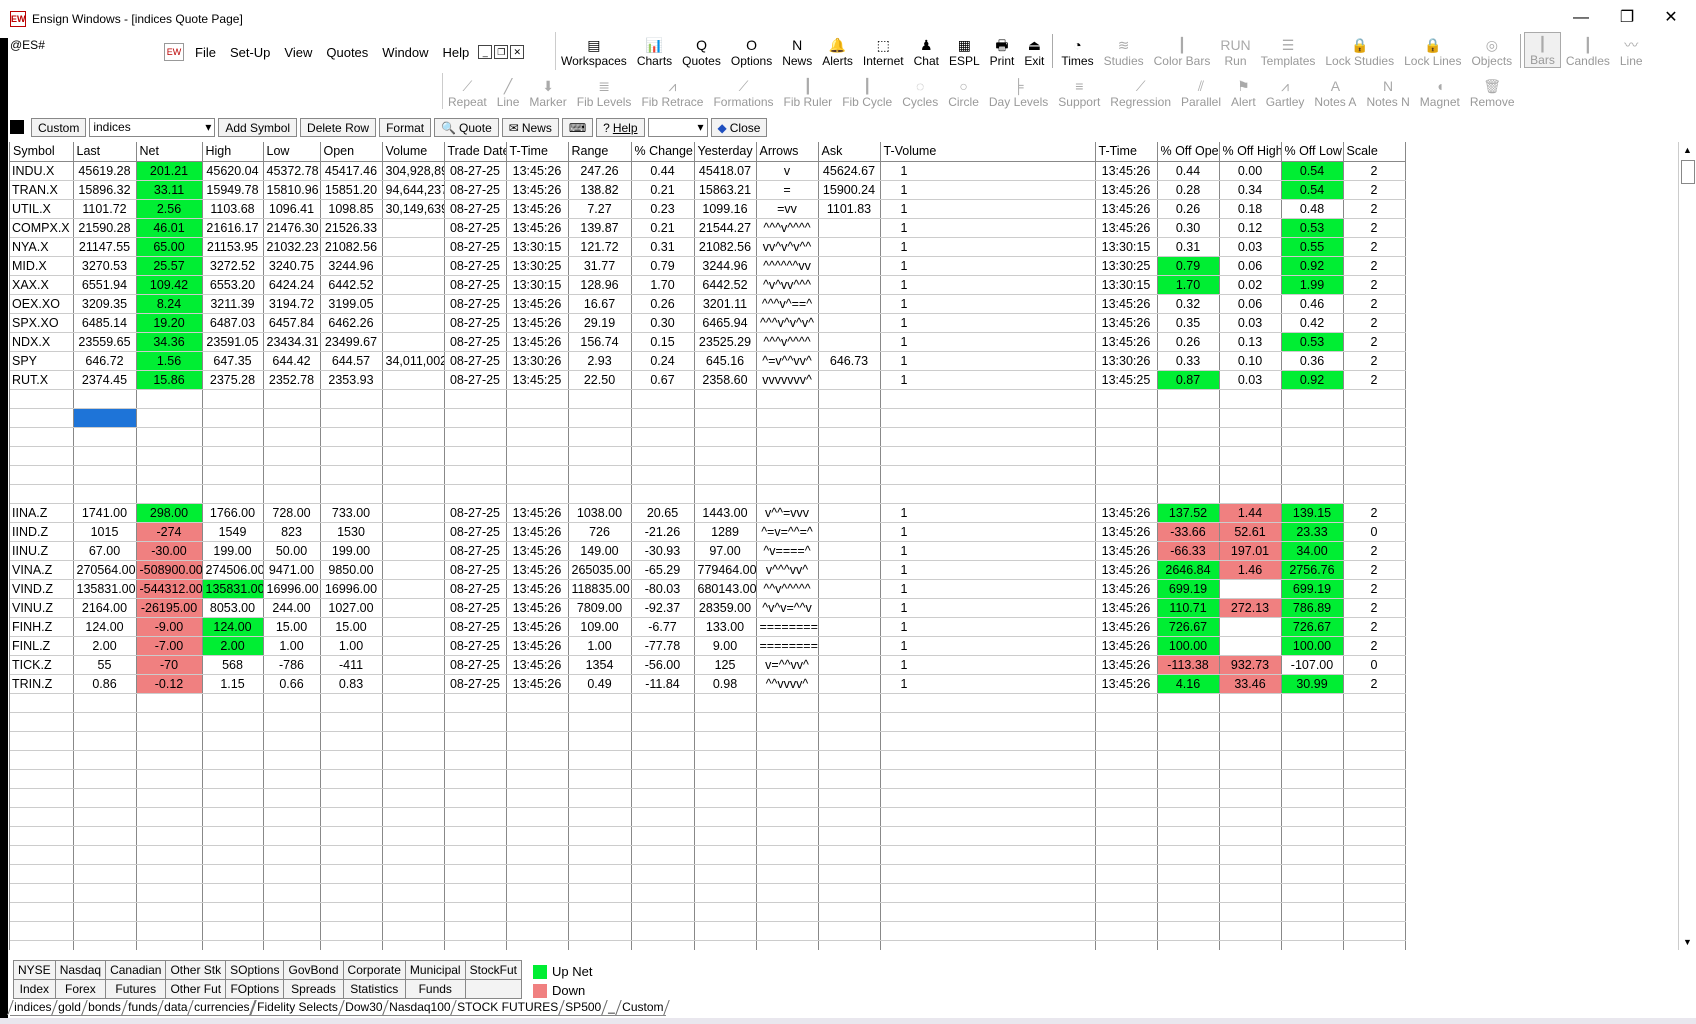 The image size is (1696, 1024). What do you see at coordinates (42, 171) in the screenshot?
I see `symbol-cell: INDU.X` at bounding box center [42, 171].